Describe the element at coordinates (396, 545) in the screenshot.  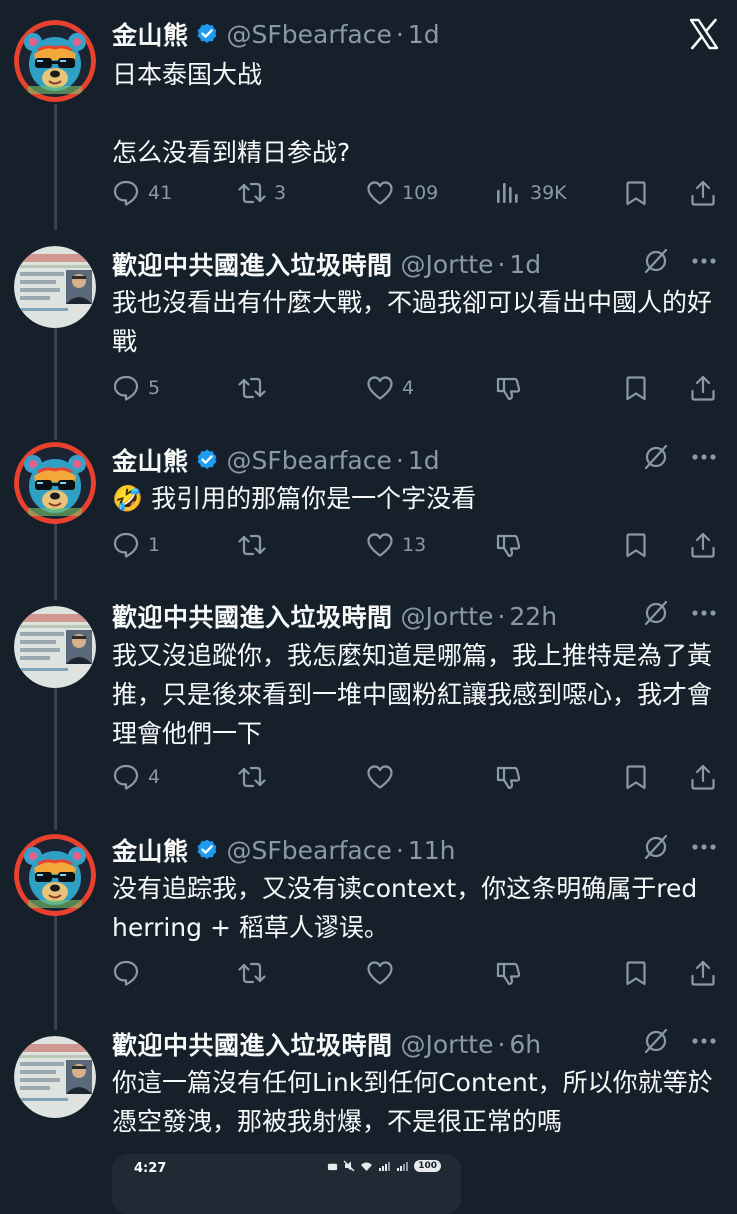
I see `like-button: 13` at that location.